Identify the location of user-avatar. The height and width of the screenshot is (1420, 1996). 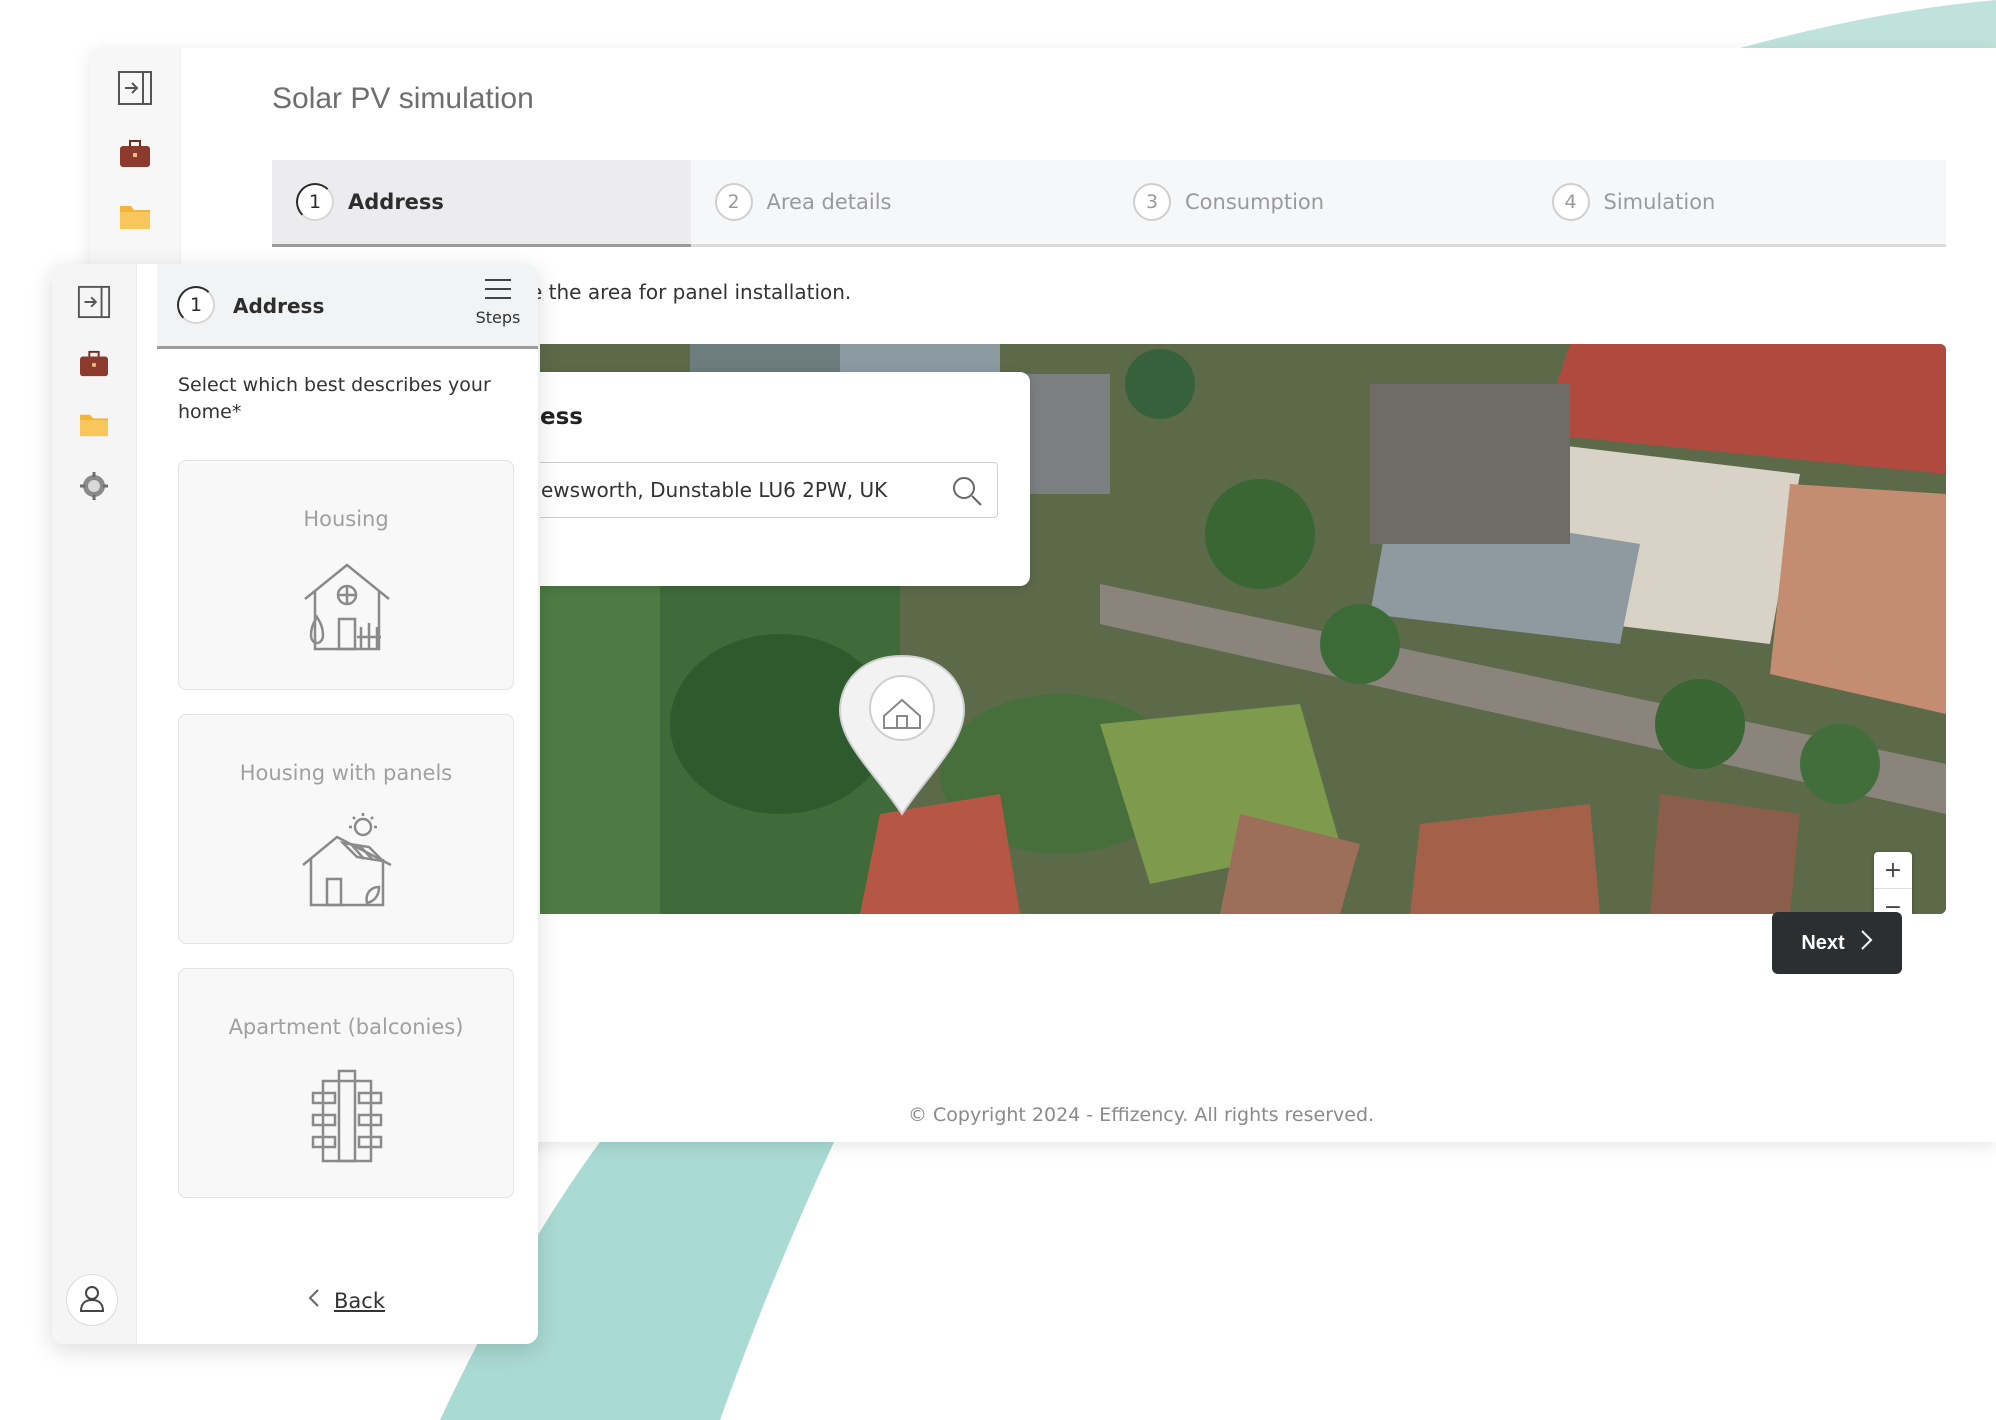
(92, 1300).